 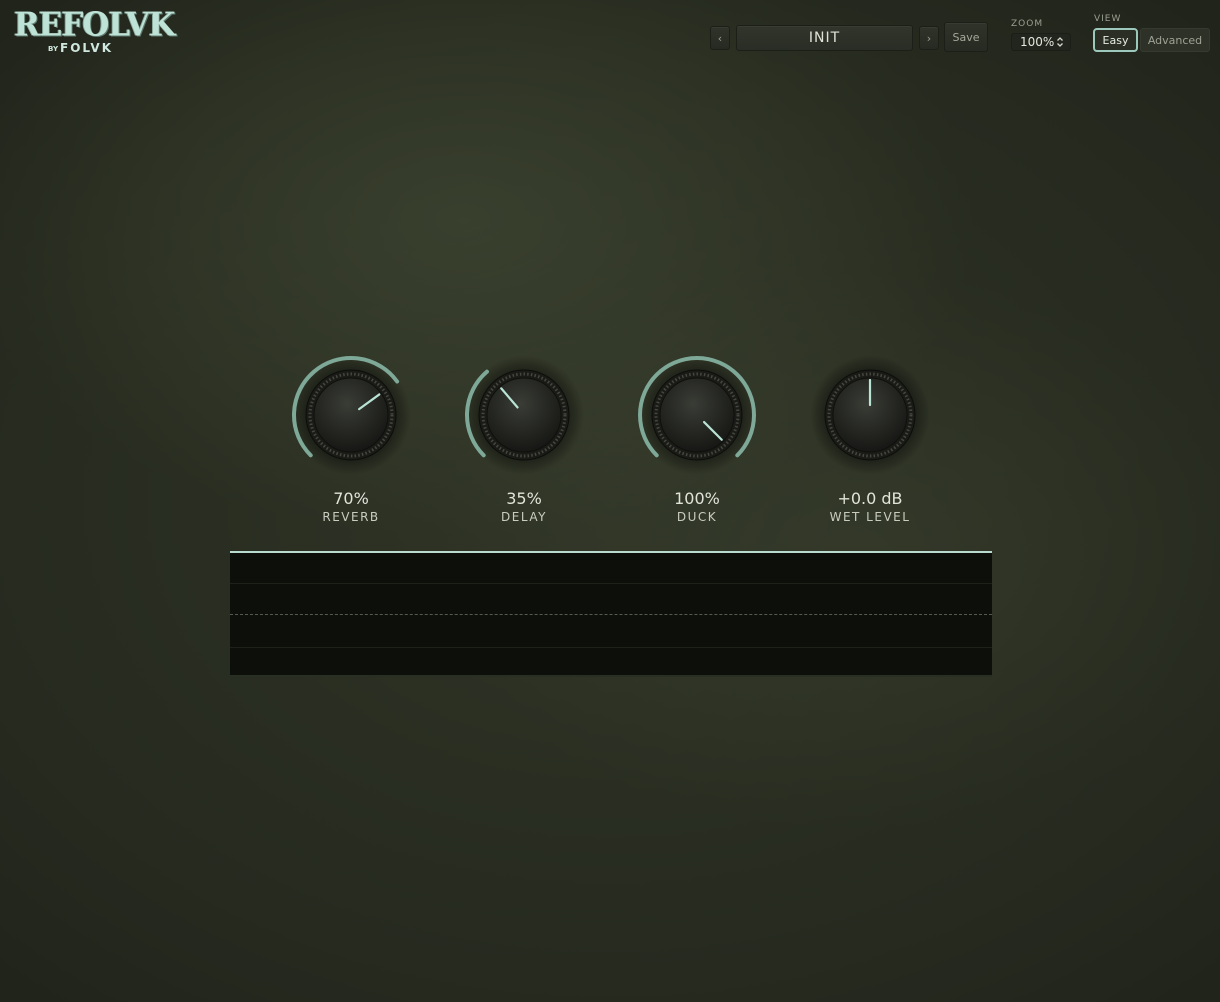 I want to click on zoom-label: ZOOM, so click(x=1027, y=24).